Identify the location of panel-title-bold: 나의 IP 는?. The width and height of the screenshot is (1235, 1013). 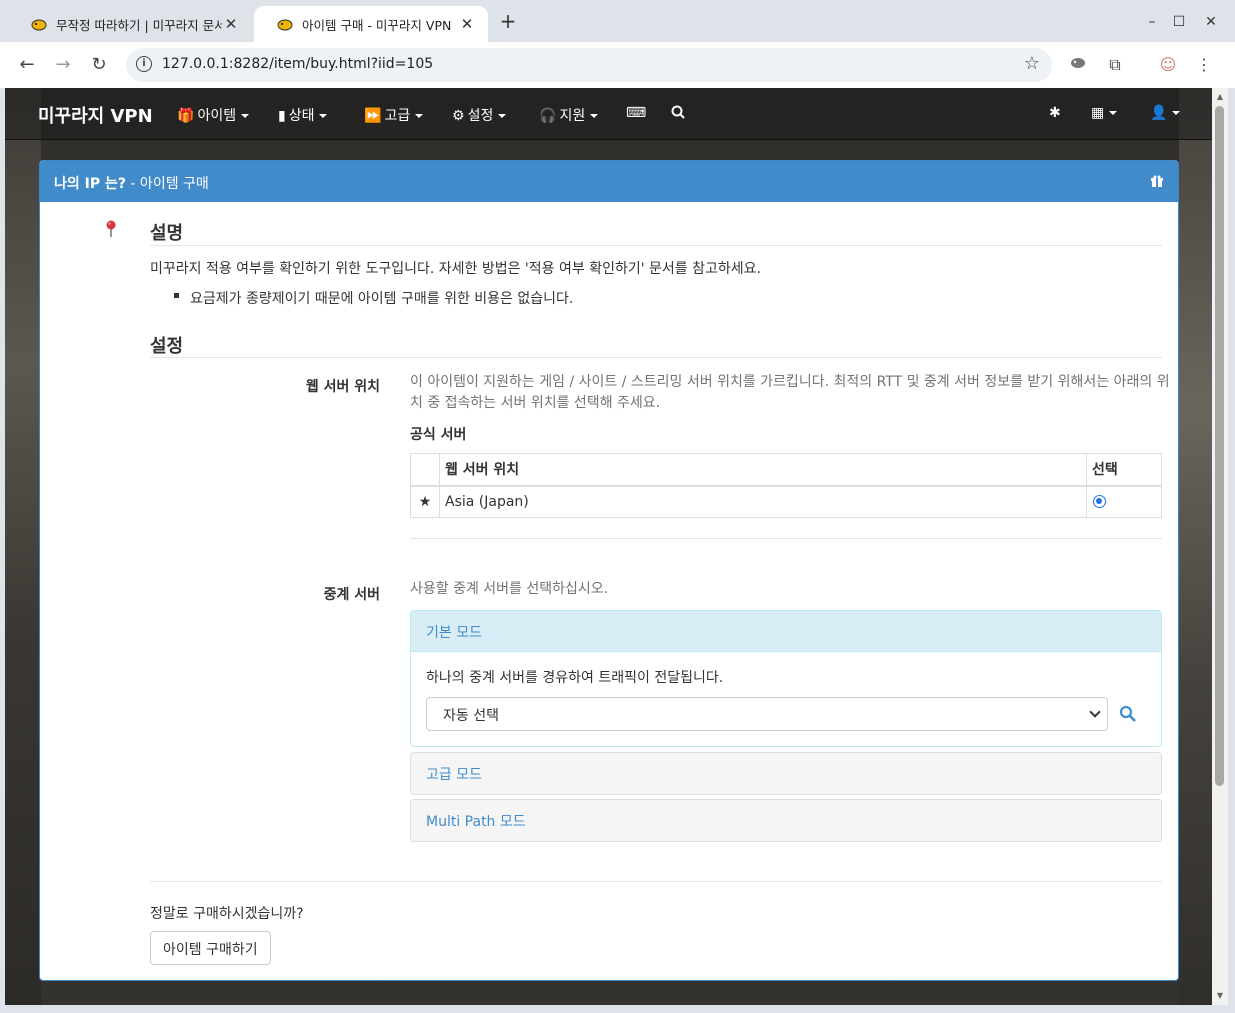
(90, 184).